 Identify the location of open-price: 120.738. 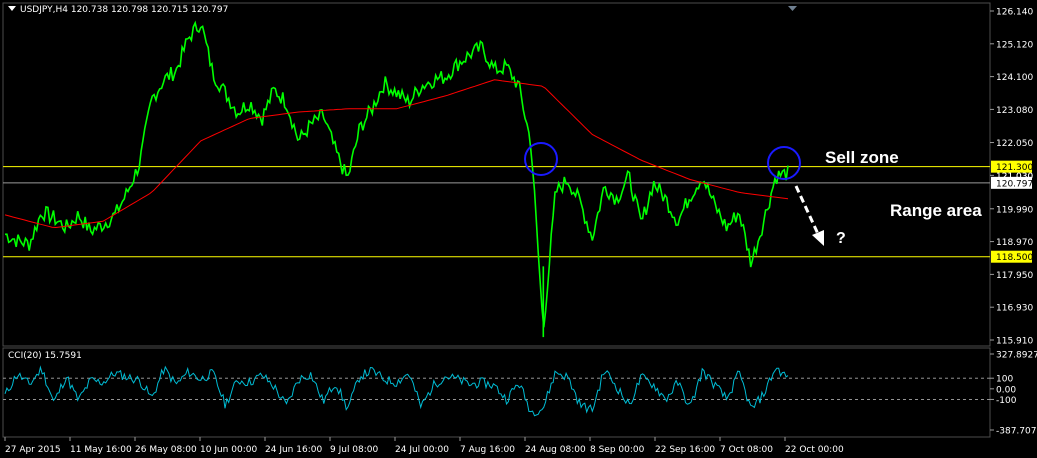
(89, 10).